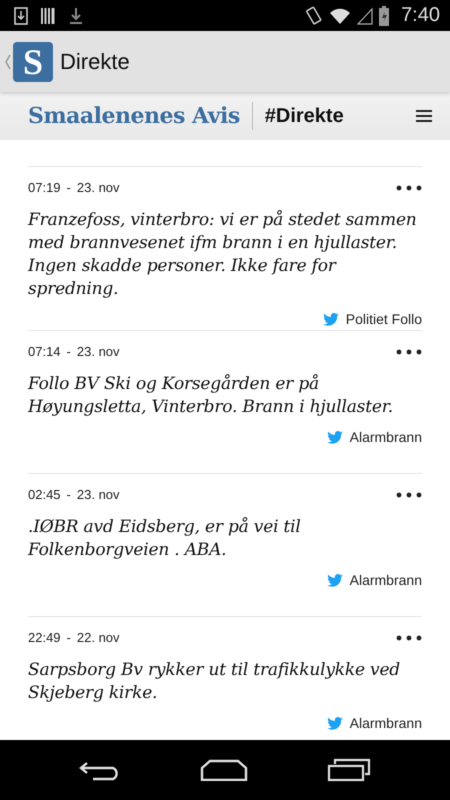 Image resolution: width=450 pixels, height=800 pixels. Describe the element at coordinates (44, 494) in the screenshot. I see `post-time: 02:45` at that location.